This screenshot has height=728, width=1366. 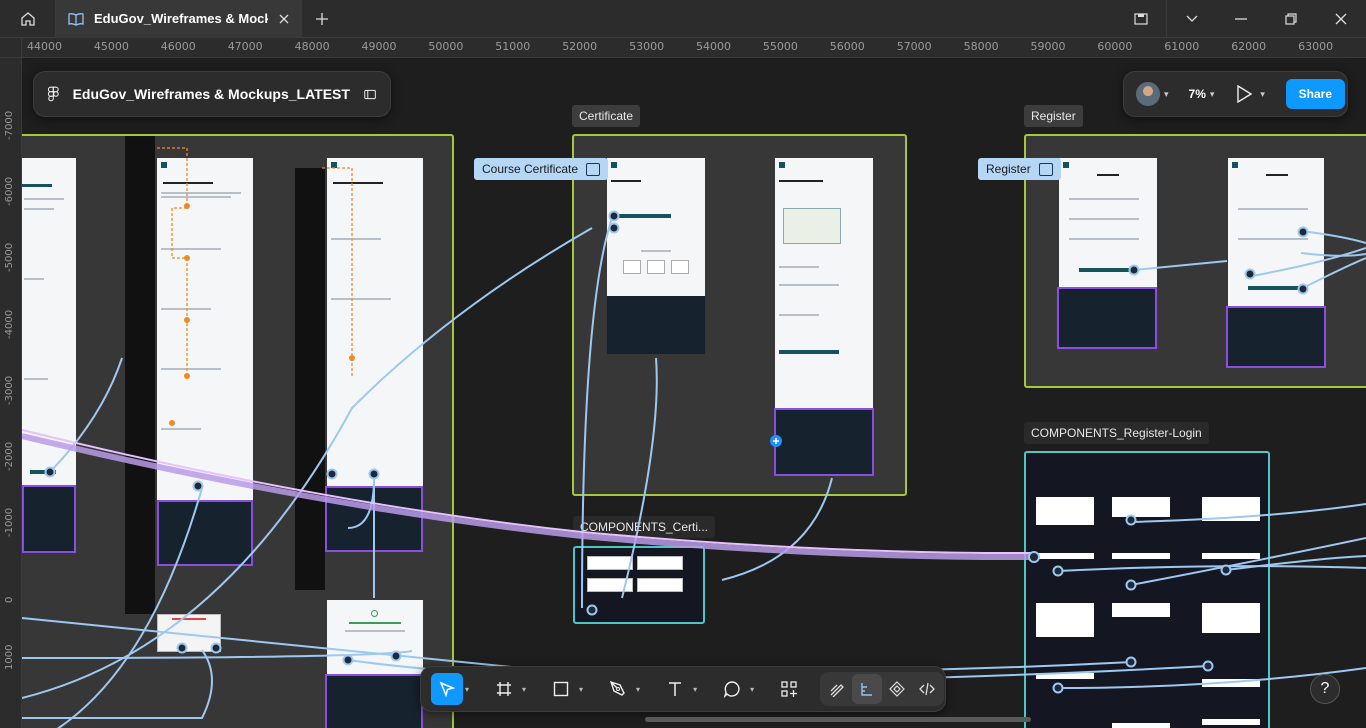 I want to click on actions-icon, so click(x=789, y=689).